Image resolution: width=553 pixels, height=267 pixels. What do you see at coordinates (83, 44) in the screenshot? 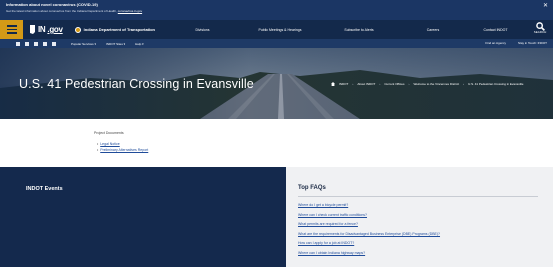
I see `popular-services-dropdown: Popular Services ▾` at bounding box center [83, 44].